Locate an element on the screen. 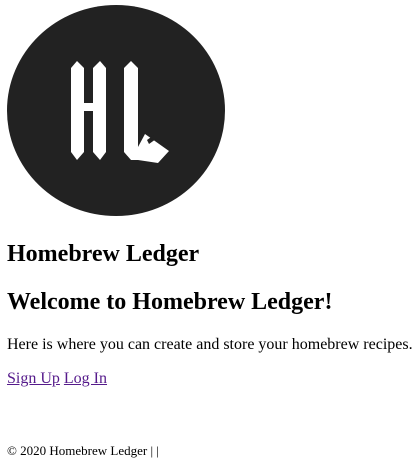 The image size is (420, 473). site-title: Homebrew Ledger is located at coordinates (103, 254).